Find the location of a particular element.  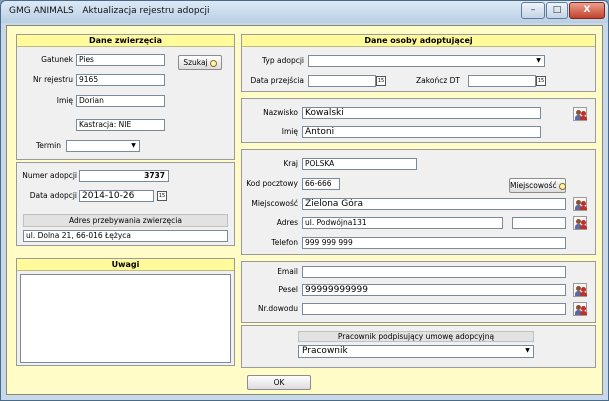

name-field: Dorian is located at coordinates (120, 101).